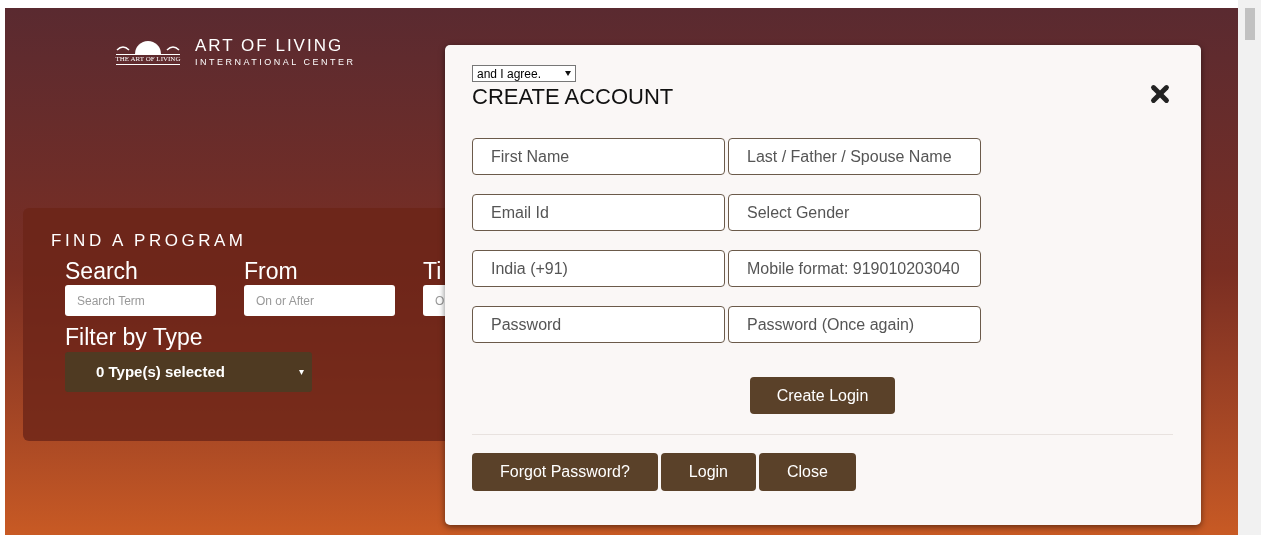  What do you see at coordinates (134, 337) in the screenshot?
I see `field-label: Filter by Type` at bounding box center [134, 337].